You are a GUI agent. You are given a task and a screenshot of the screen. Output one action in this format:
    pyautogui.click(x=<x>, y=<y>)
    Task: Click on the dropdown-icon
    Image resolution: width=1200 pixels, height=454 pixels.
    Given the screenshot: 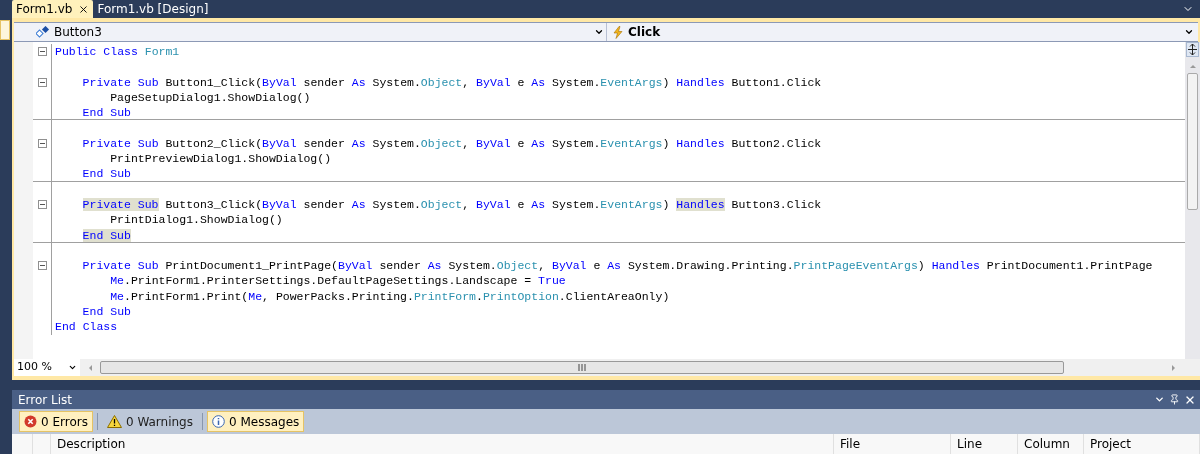 What is the action you would take?
    pyautogui.click(x=1159, y=399)
    